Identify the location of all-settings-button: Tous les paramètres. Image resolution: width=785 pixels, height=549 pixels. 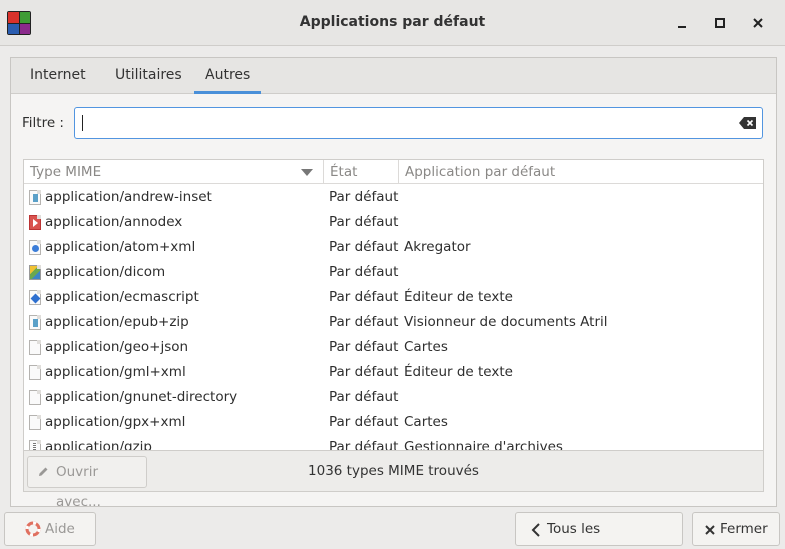
(599, 529).